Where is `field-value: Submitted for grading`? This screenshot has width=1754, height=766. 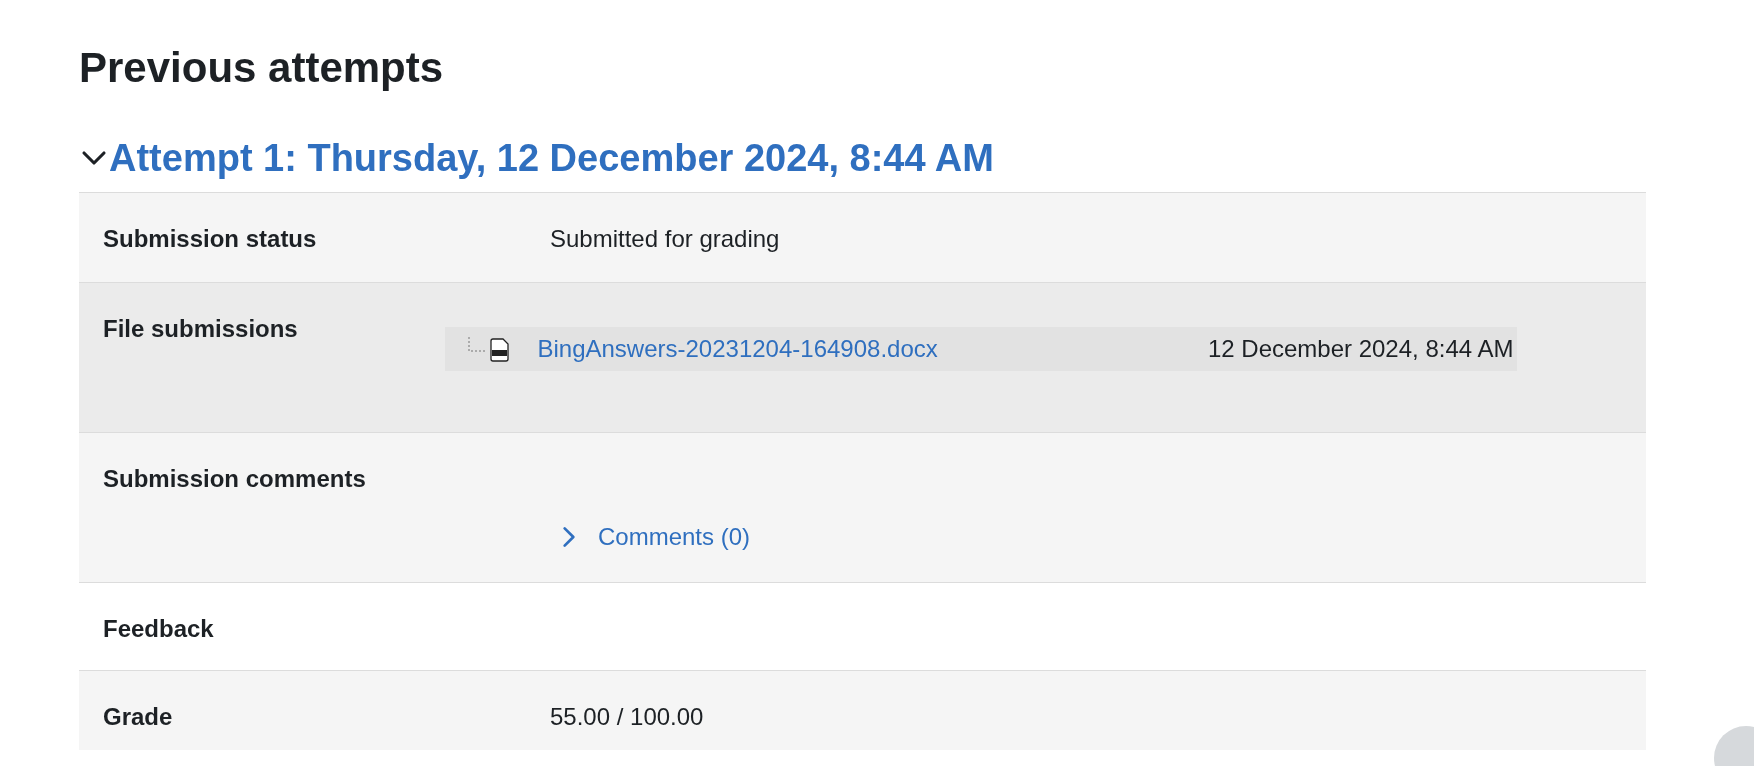 field-value: Submitted for grading is located at coordinates (665, 239).